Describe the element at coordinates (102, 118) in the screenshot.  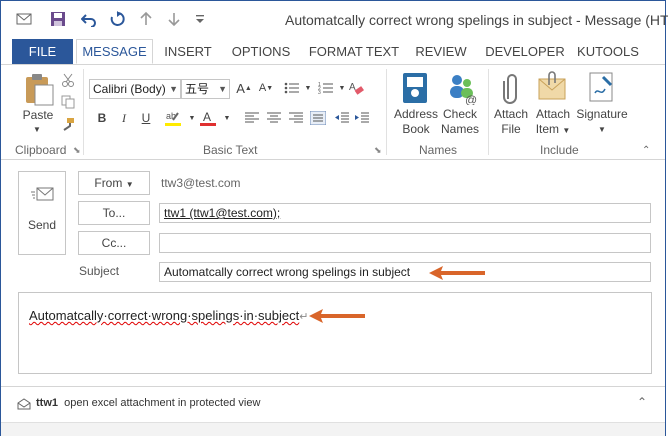
I see `bold-icon: B` at that location.